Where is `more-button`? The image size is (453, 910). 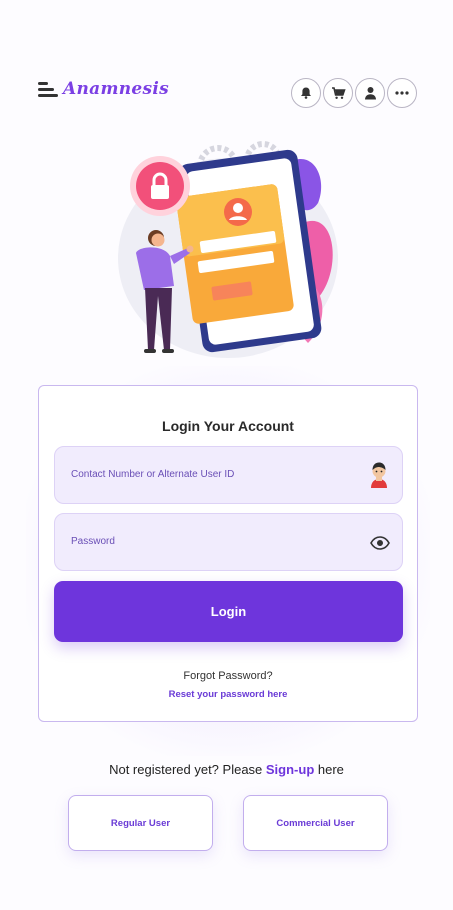
more-button is located at coordinates (402, 93).